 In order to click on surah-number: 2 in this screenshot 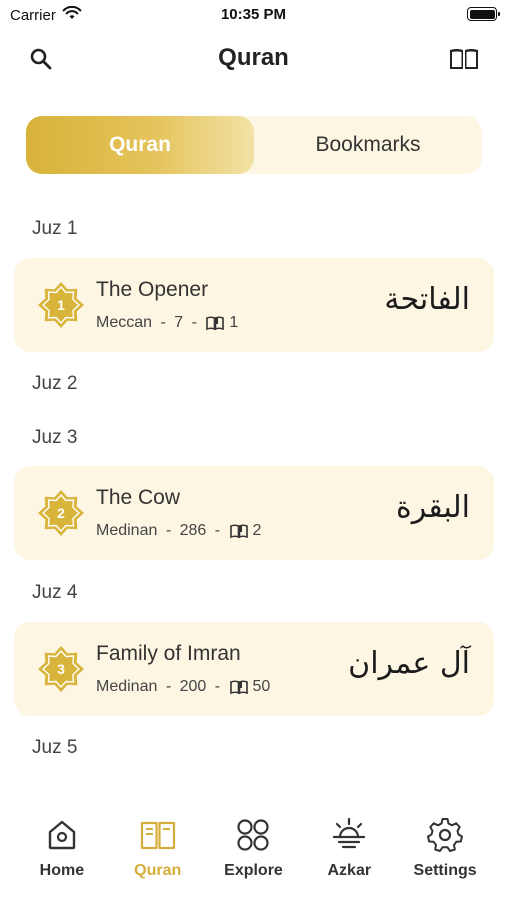, I will do `click(61, 513)`.